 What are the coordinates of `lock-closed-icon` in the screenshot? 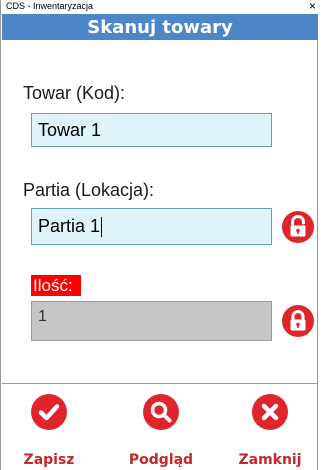 It's located at (298, 320).